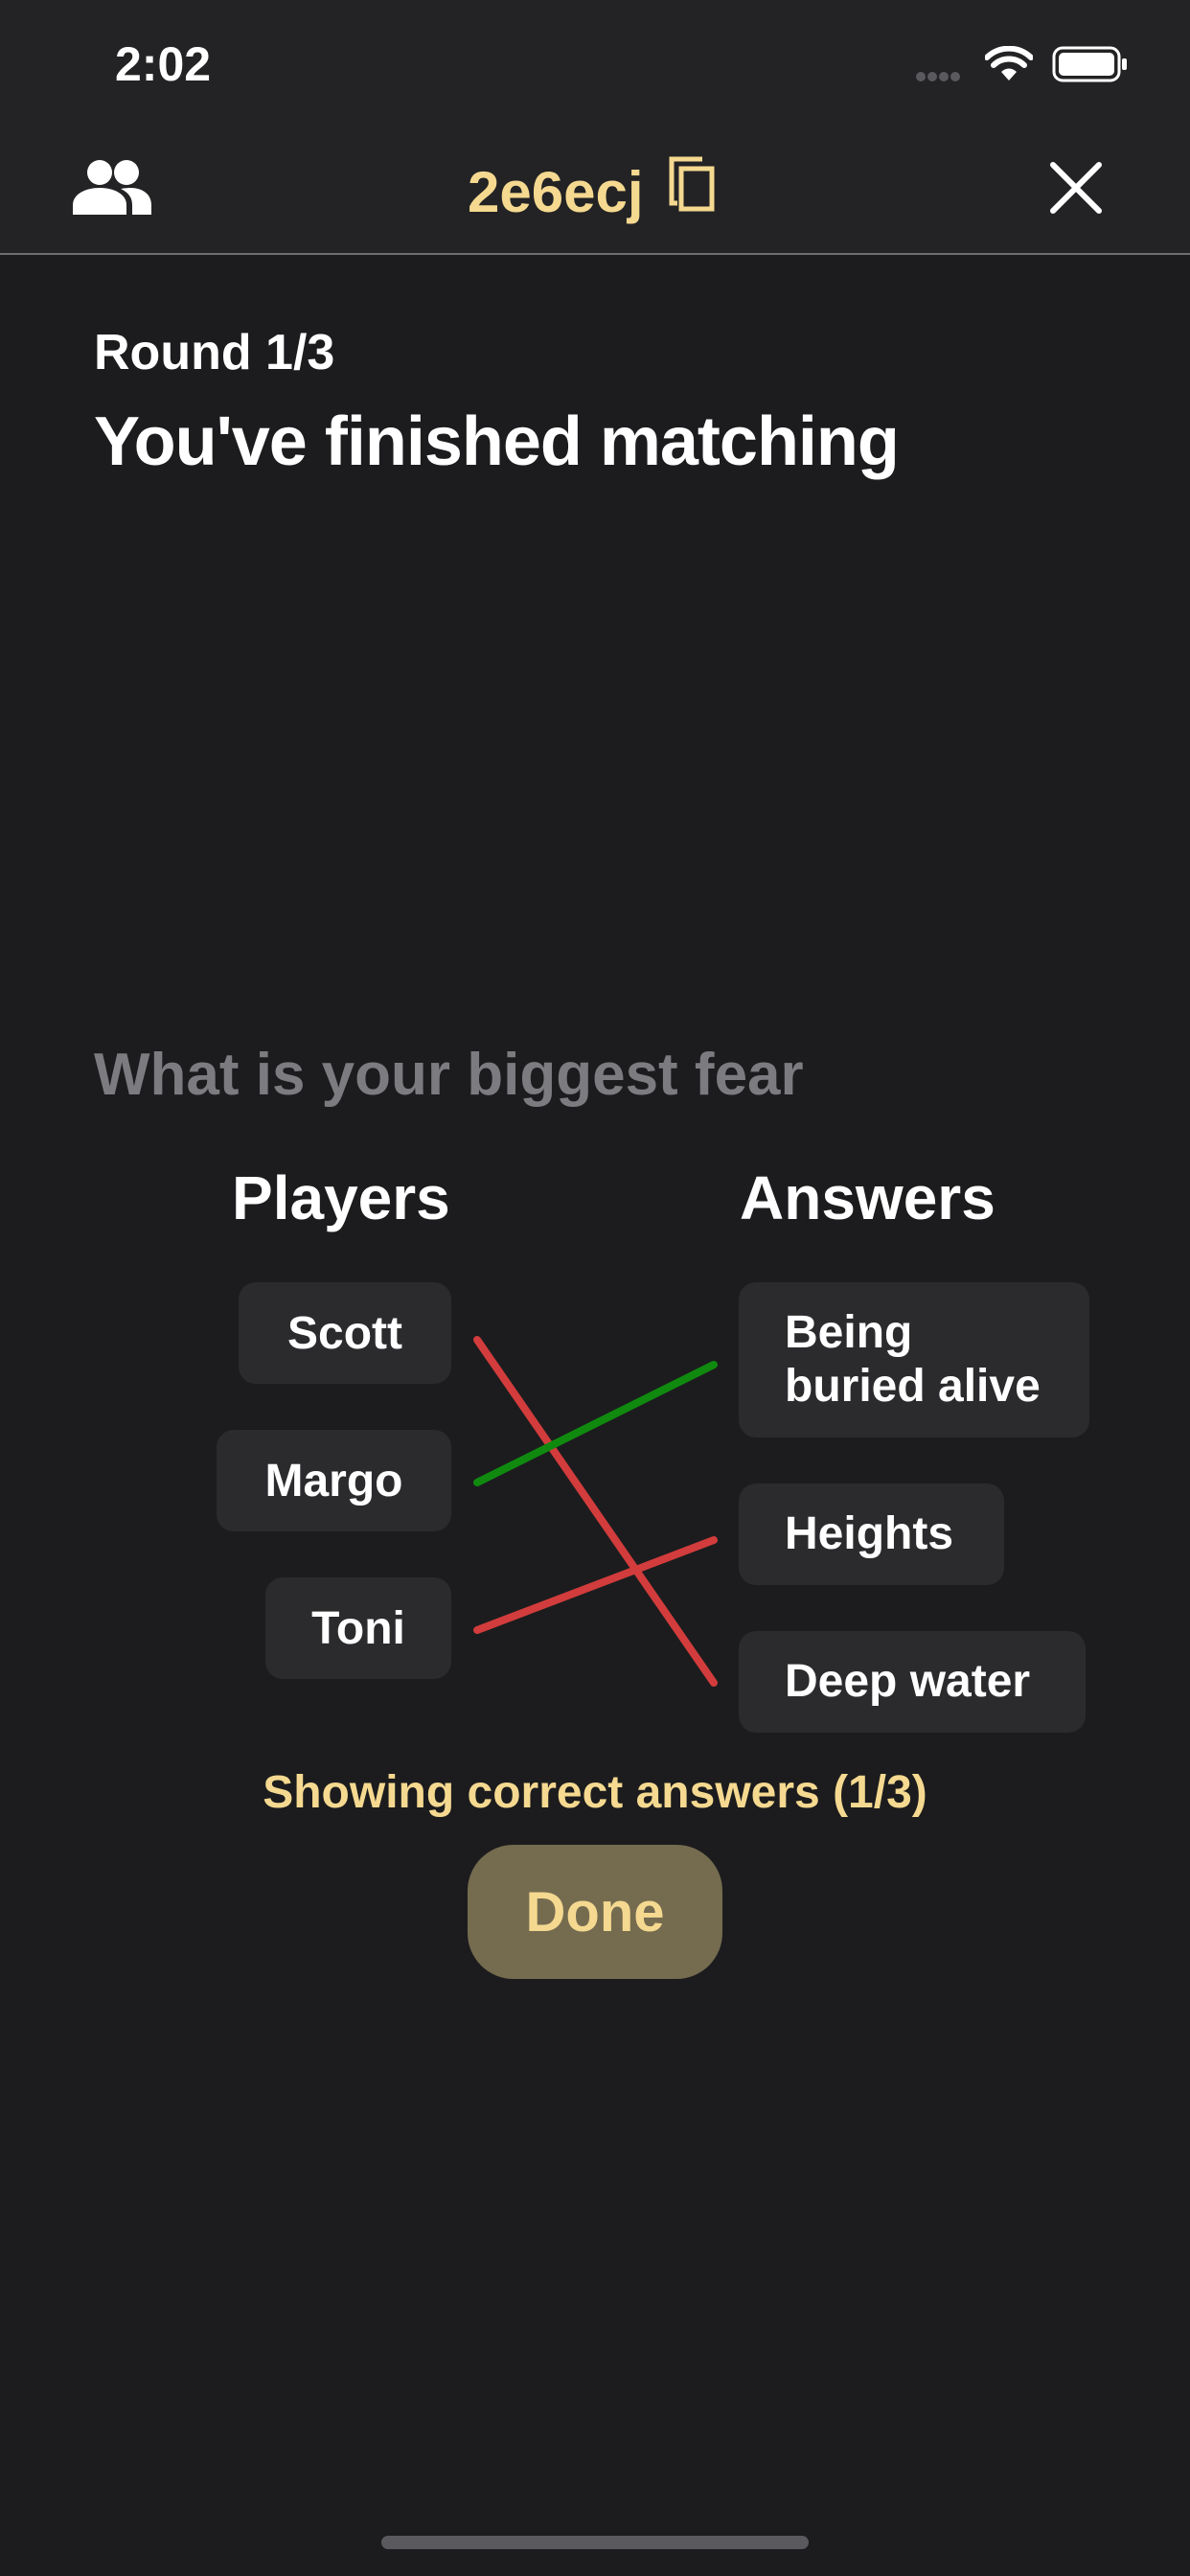 The image size is (1190, 2576). I want to click on player-chip-margo: Margo, so click(334, 1480).